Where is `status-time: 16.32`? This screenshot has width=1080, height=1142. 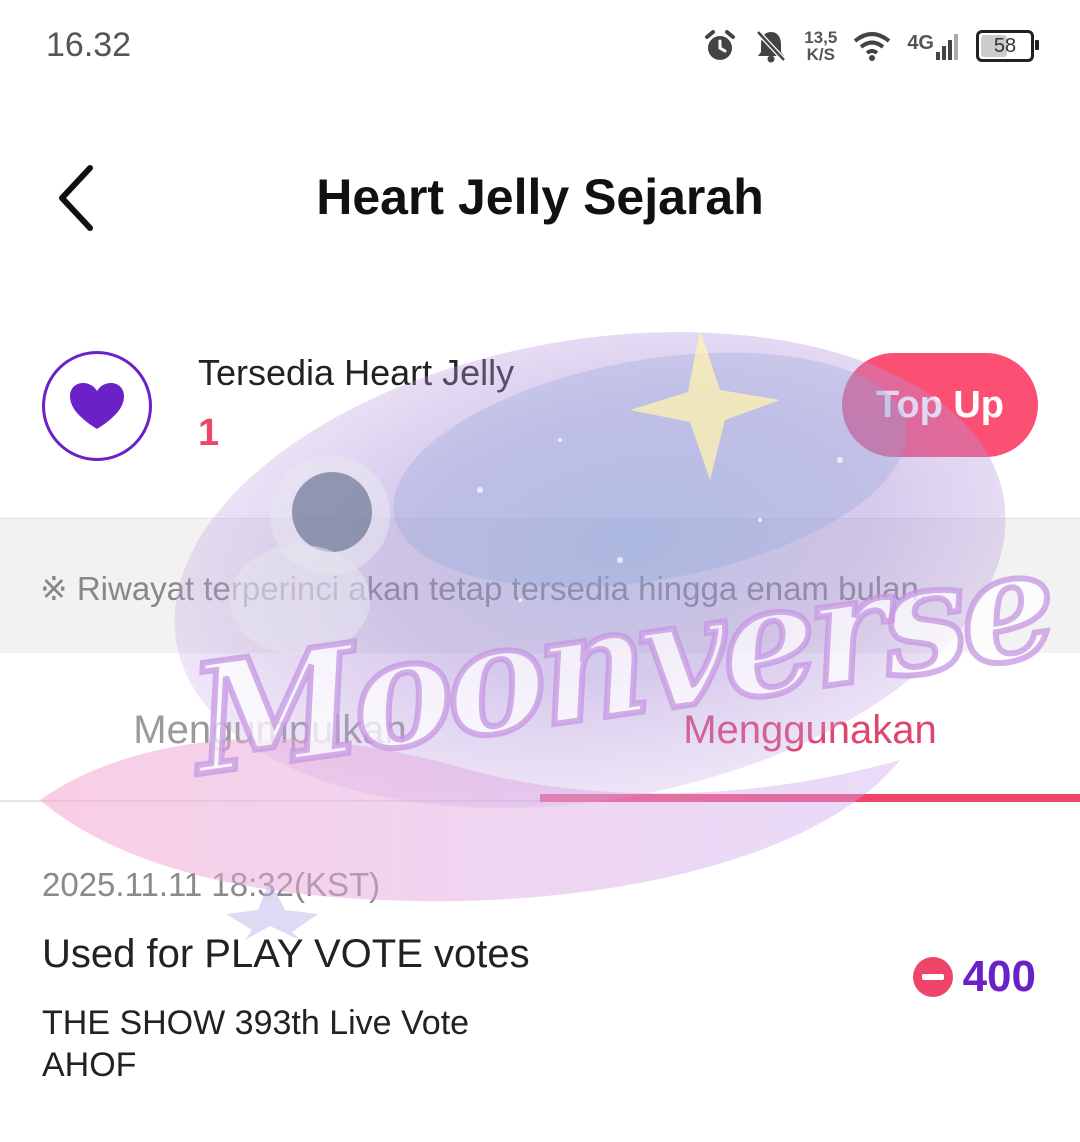 status-time: 16.32 is located at coordinates (89, 45).